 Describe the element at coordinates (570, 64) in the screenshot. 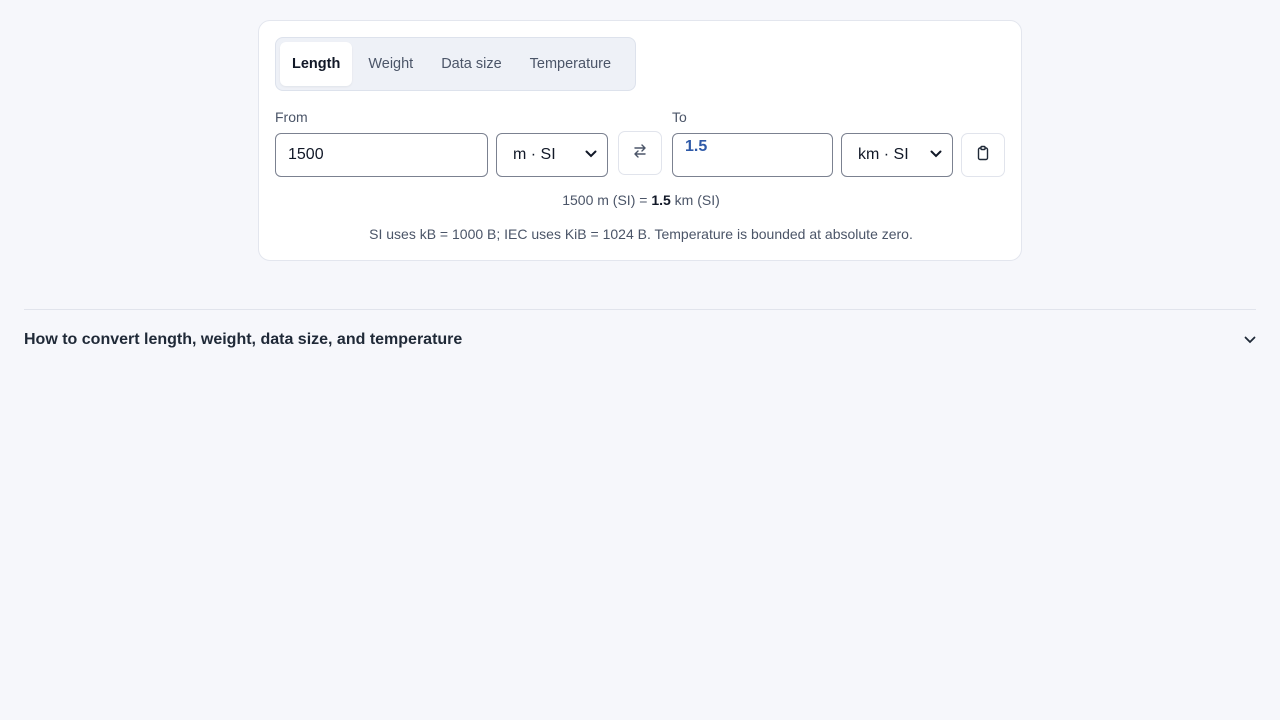

I see `tab-temperature: Temperature` at that location.